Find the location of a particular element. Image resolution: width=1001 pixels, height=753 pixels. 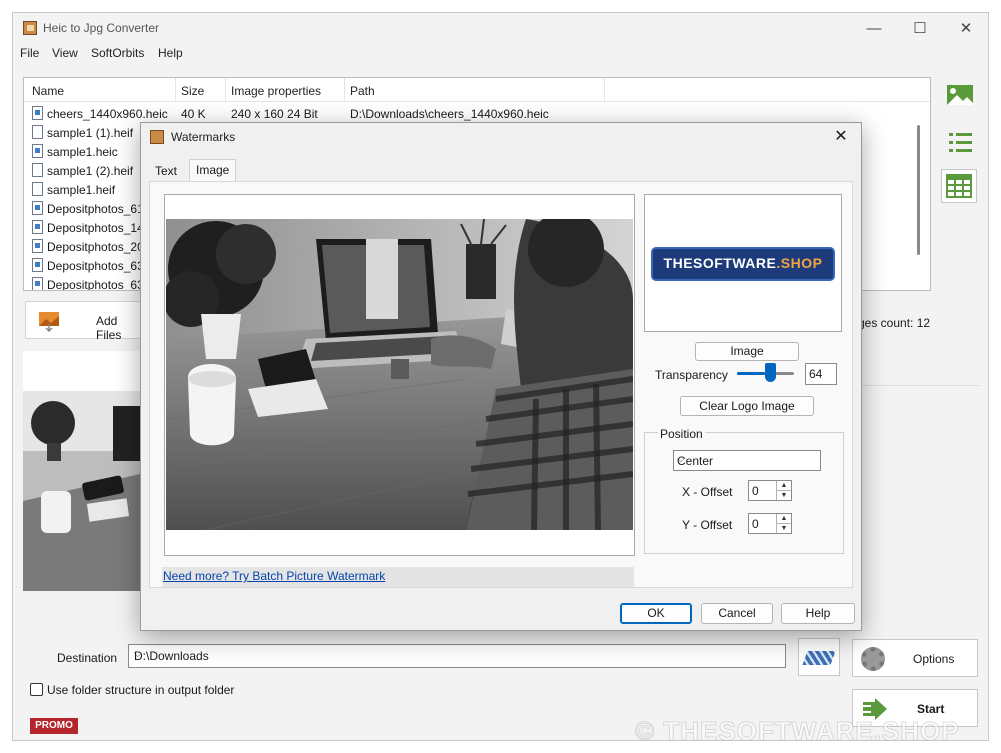

browse-folder-button is located at coordinates (819, 657).